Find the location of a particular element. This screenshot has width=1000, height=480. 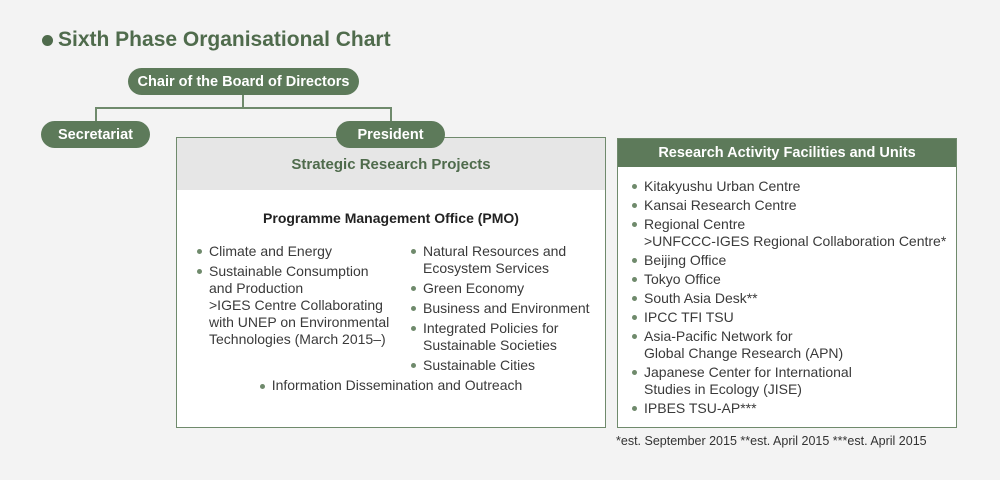

pmo-title: Programme Management Office (PMO) is located at coordinates (391, 218).